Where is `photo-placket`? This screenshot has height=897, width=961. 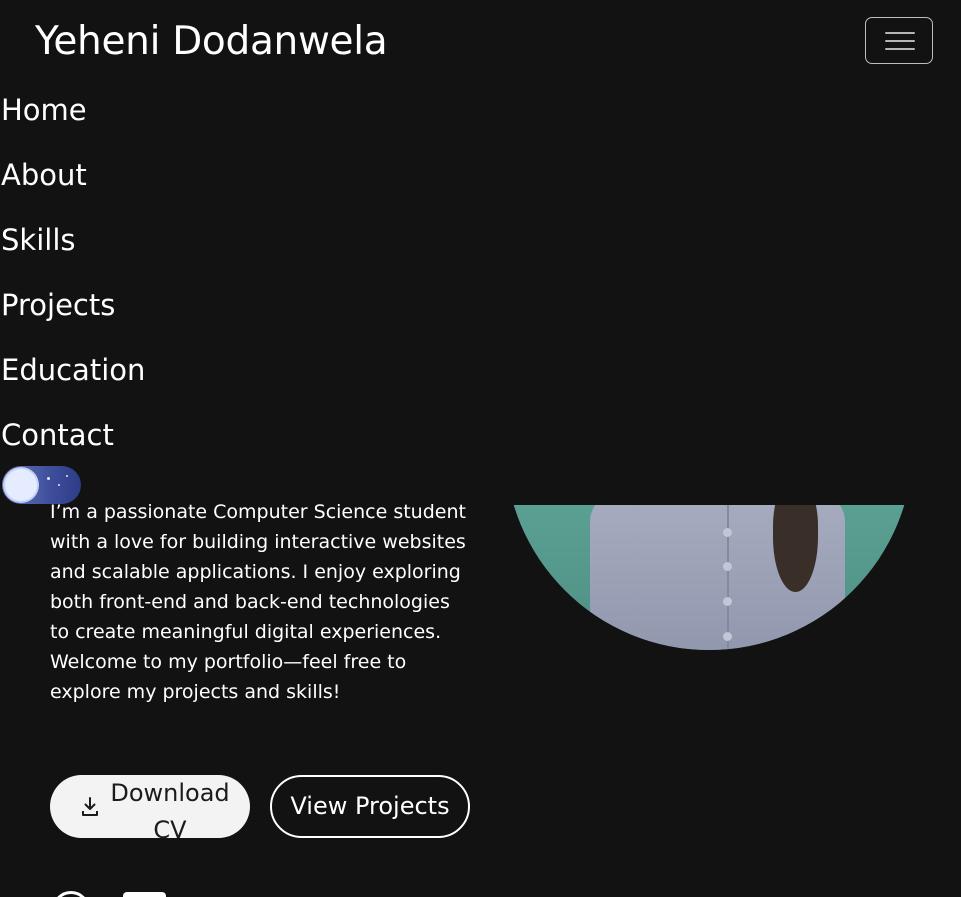 photo-placket is located at coordinates (728, 577).